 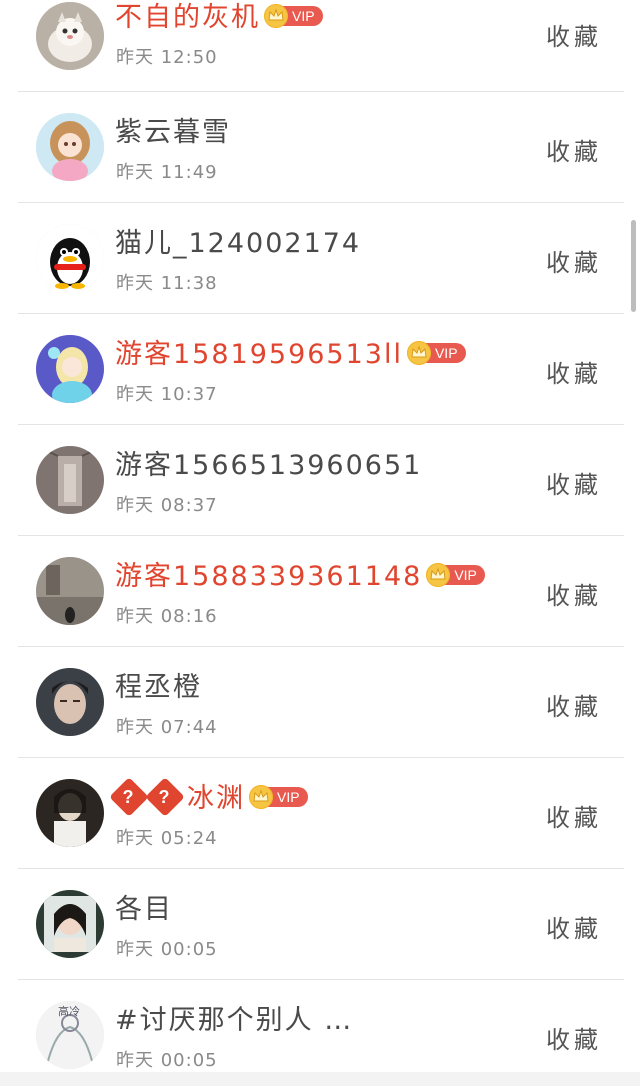 What do you see at coordinates (167, 838) in the screenshot?
I see `timestamp: 昨天 05:24` at bounding box center [167, 838].